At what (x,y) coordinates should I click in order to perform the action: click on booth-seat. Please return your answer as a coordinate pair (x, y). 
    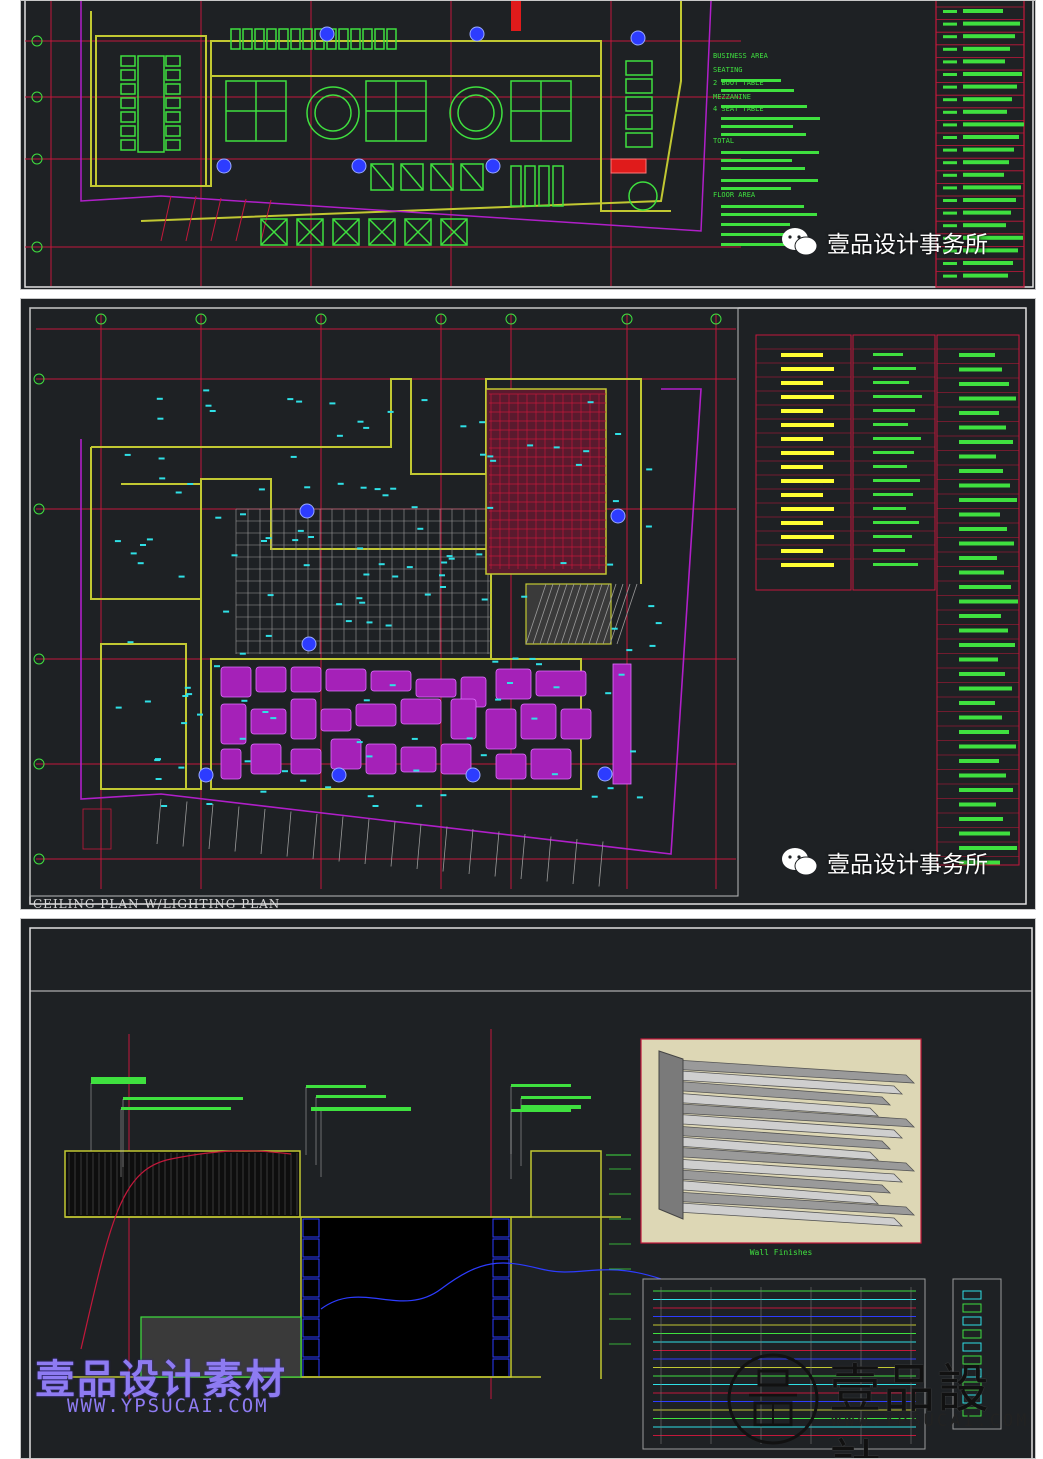
    Looking at the image, I should click on (544, 186).